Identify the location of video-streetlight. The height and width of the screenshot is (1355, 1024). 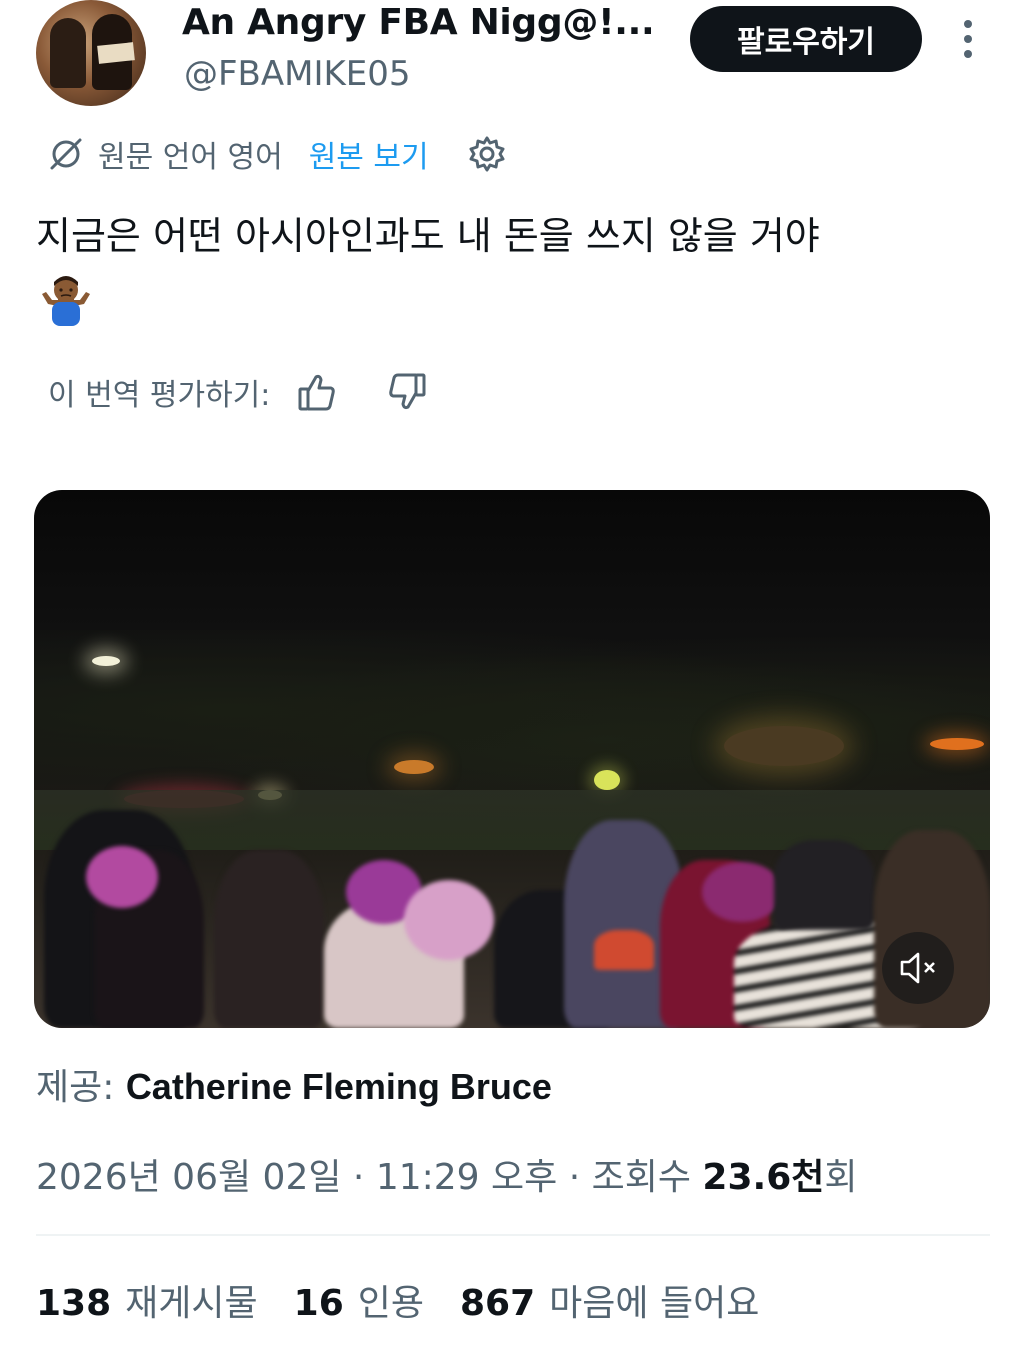
(106, 661).